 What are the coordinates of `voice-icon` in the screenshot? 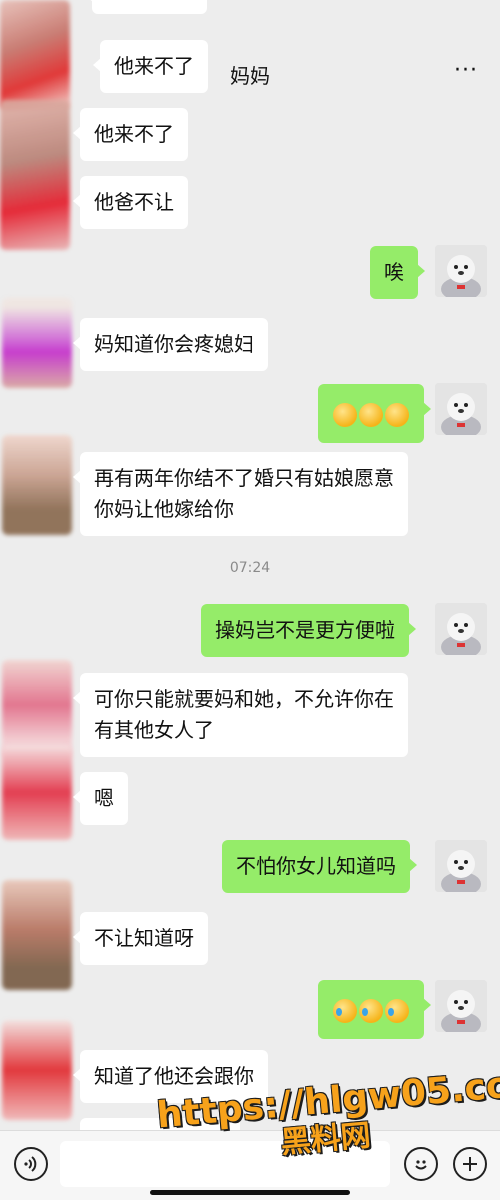 It's located at (30, 1164).